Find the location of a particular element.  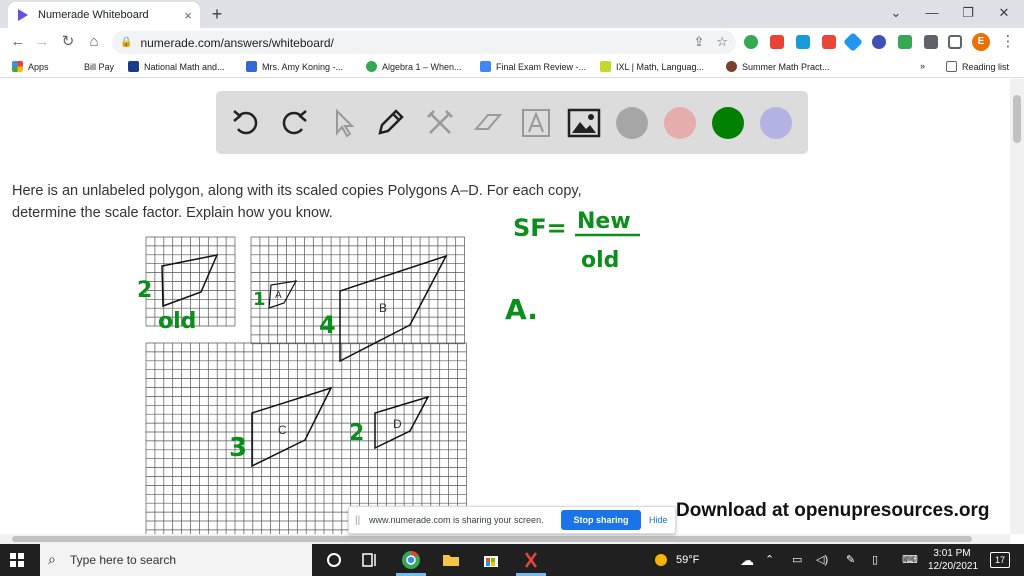

close-window-button: ✕ is located at coordinates (1004, 14).